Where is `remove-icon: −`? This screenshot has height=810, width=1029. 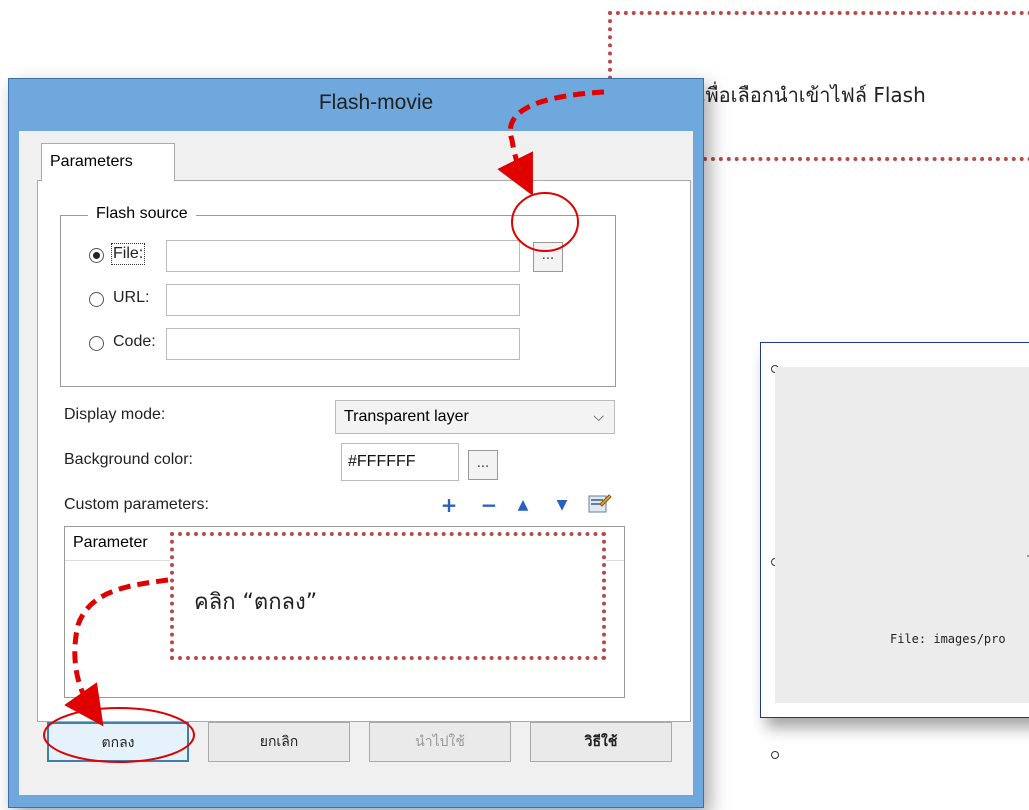
remove-icon: − is located at coordinates (489, 505).